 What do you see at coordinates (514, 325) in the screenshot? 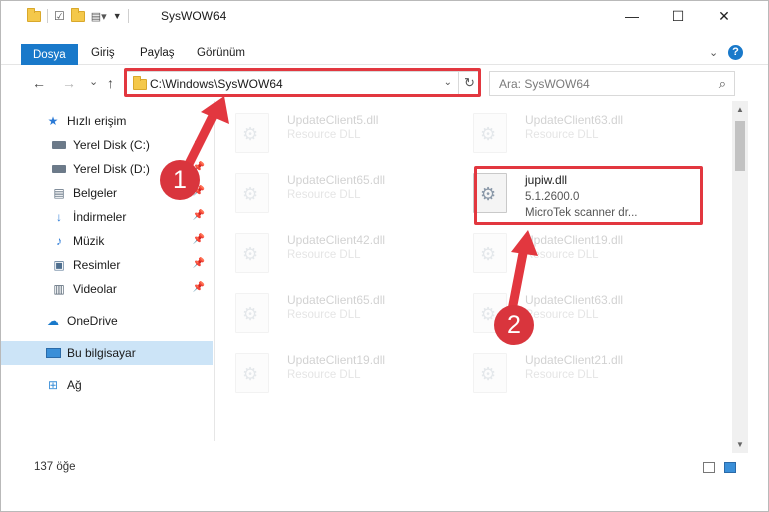
I see `step-2-badge: 2` at bounding box center [514, 325].